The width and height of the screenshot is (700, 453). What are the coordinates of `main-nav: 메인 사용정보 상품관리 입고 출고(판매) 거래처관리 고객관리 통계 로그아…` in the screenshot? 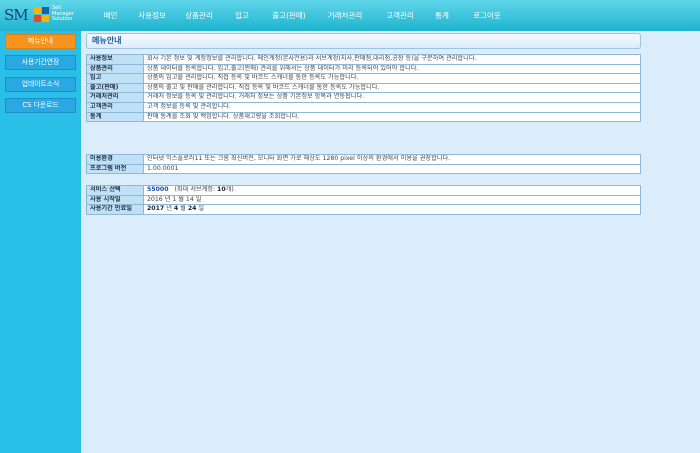 It's located at (304, 15).